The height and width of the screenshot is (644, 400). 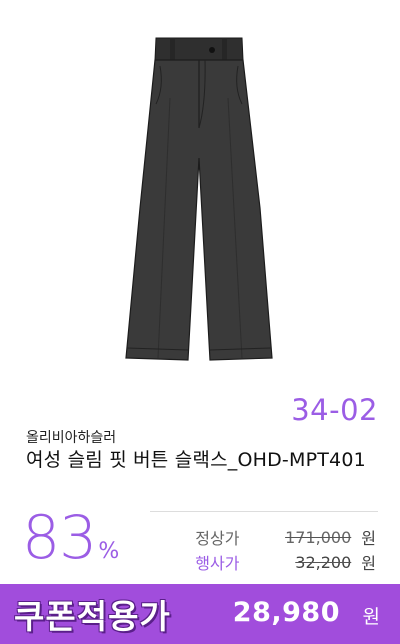 What do you see at coordinates (264, 511) in the screenshot?
I see `divider` at bounding box center [264, 511].